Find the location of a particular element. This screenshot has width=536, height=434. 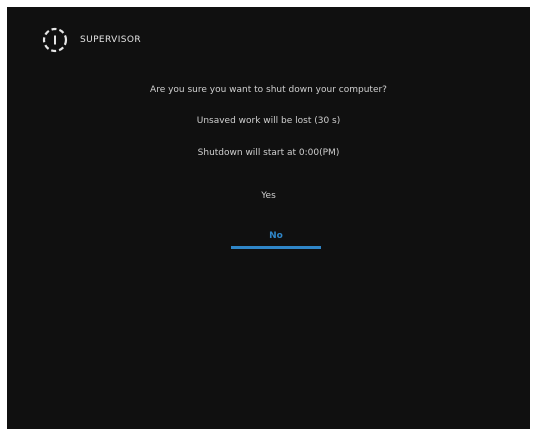

message-line-3: Shutdown will start at 0:00(PM) is located at coordinates (268, 153).